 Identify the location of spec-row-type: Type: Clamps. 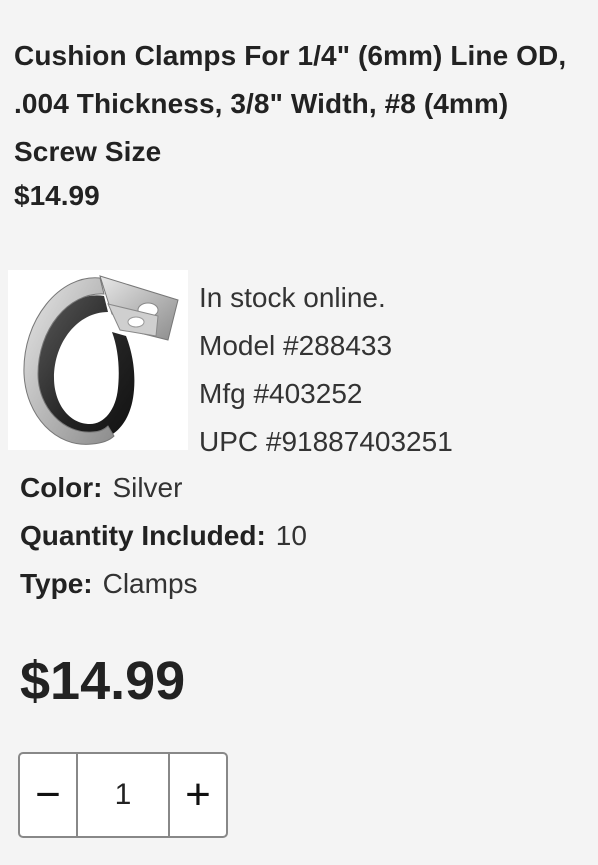
(163, 584).